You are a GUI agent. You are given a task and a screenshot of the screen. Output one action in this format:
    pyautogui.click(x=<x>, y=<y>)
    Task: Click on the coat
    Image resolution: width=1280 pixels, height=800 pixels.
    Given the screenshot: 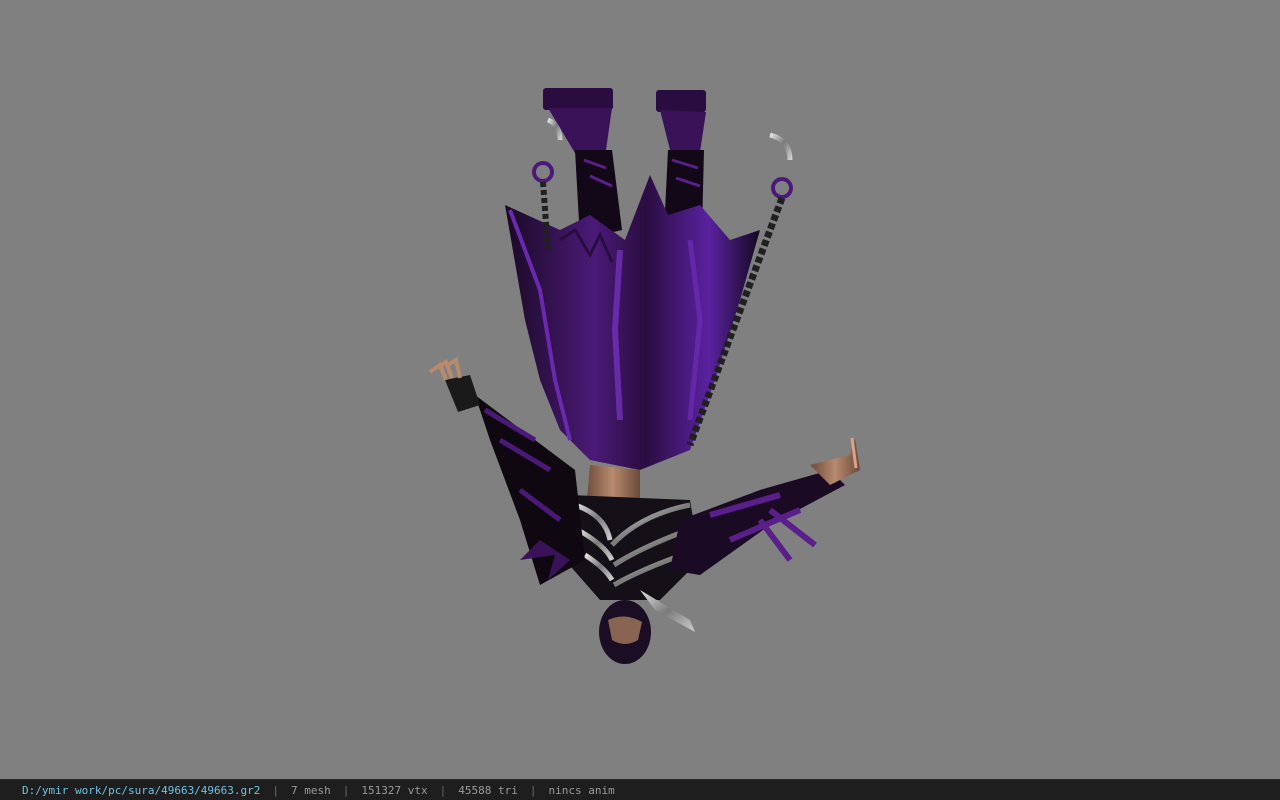 What is the action you would take?
    pyautogui.click(x=632, y=322)
    